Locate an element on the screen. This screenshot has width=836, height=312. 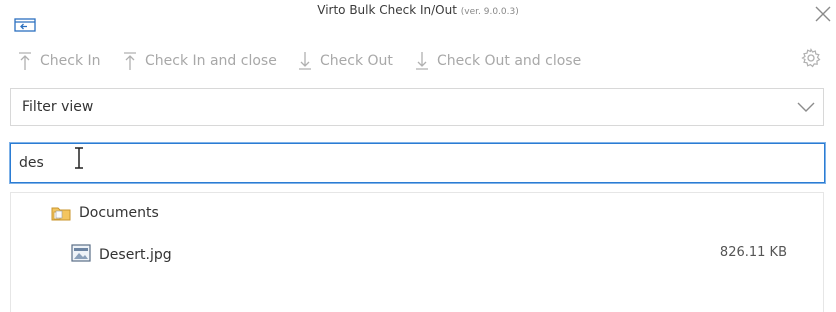
window-title-text: Virto Bulk Check In/Out is located at coordinates (387, 10).